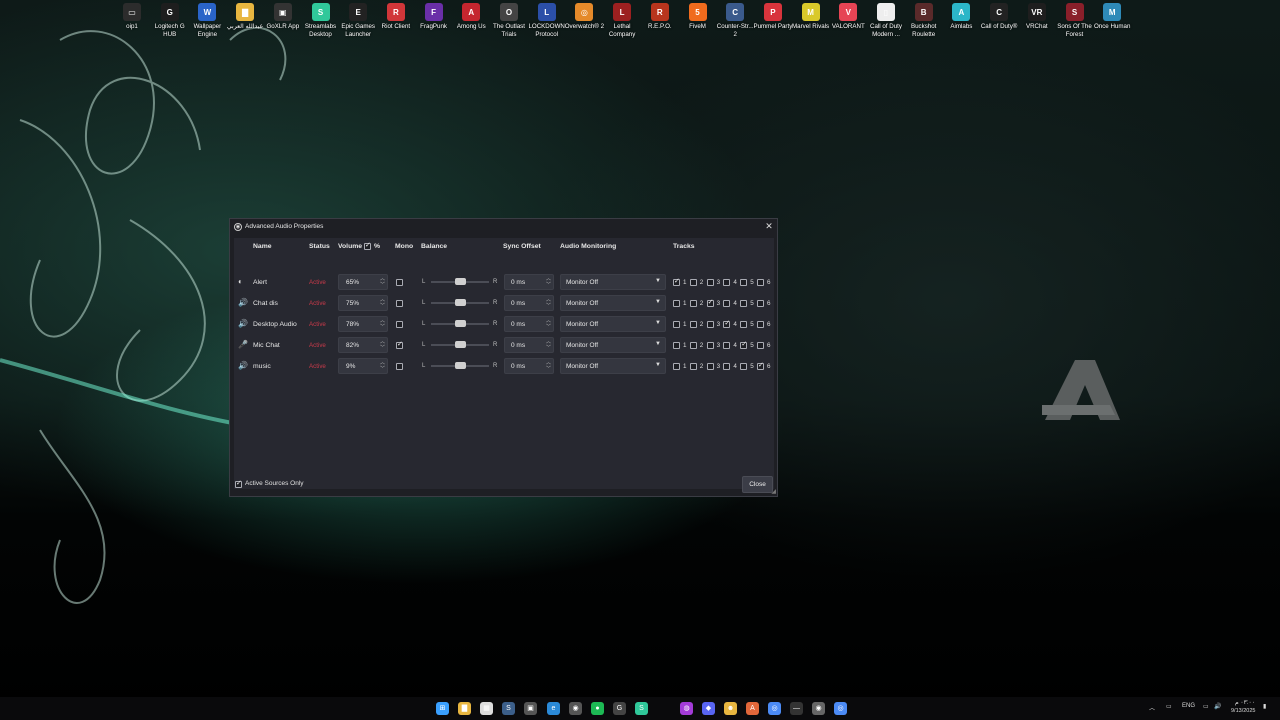 This screenshot has height=720, width=1280. I want to click on taskbar-streamlabs-icon: S, so click(641, 708).